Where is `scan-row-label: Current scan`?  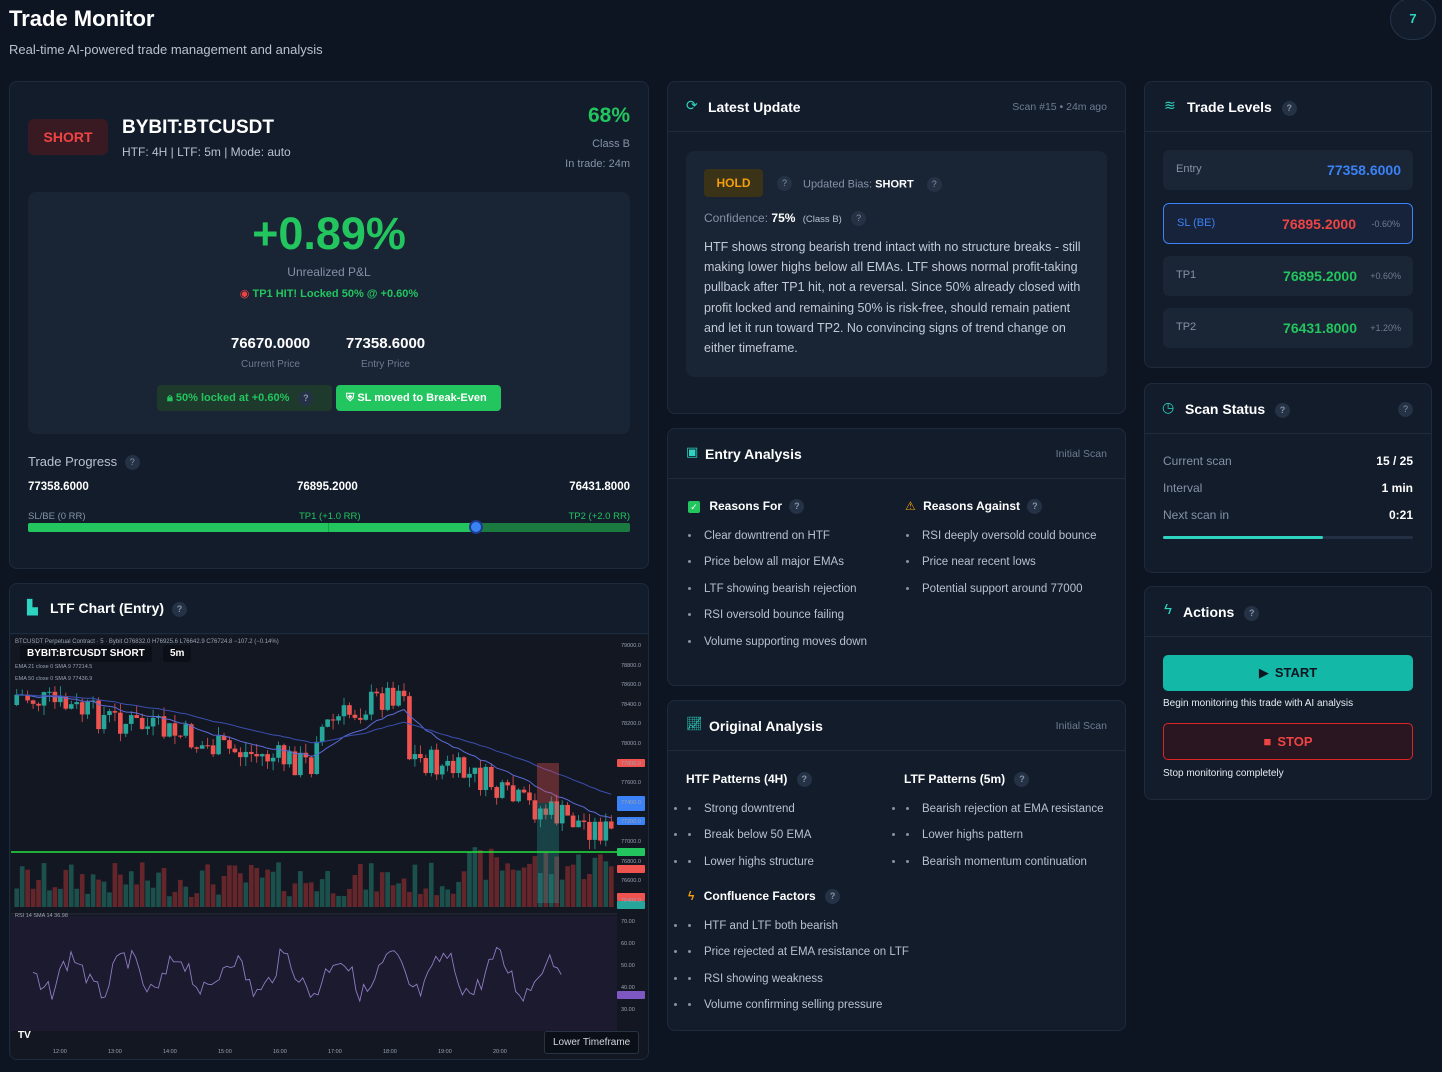 scan-row-label: Current scan is located at coordinates (1197, 461).